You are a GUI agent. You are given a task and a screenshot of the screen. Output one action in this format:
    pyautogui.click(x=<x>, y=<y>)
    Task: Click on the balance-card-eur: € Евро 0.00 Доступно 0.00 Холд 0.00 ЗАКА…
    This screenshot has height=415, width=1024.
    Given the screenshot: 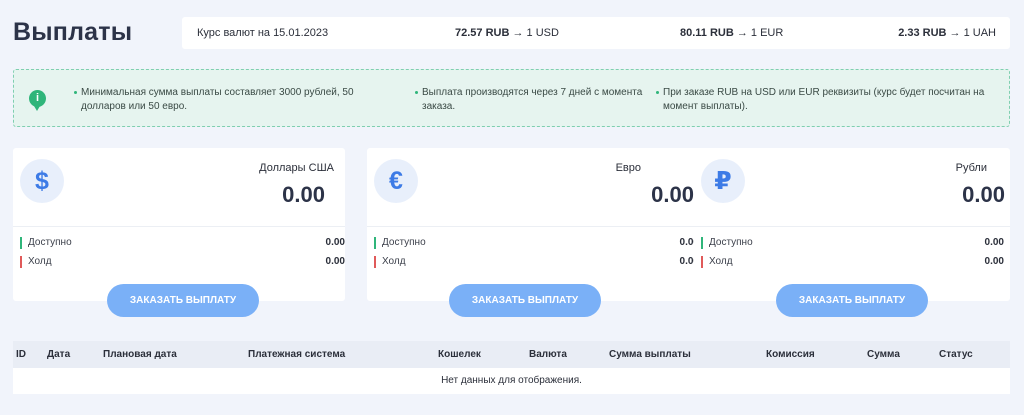 What is the action you would take?
    pyautogui.click(x=533, y=232)
    